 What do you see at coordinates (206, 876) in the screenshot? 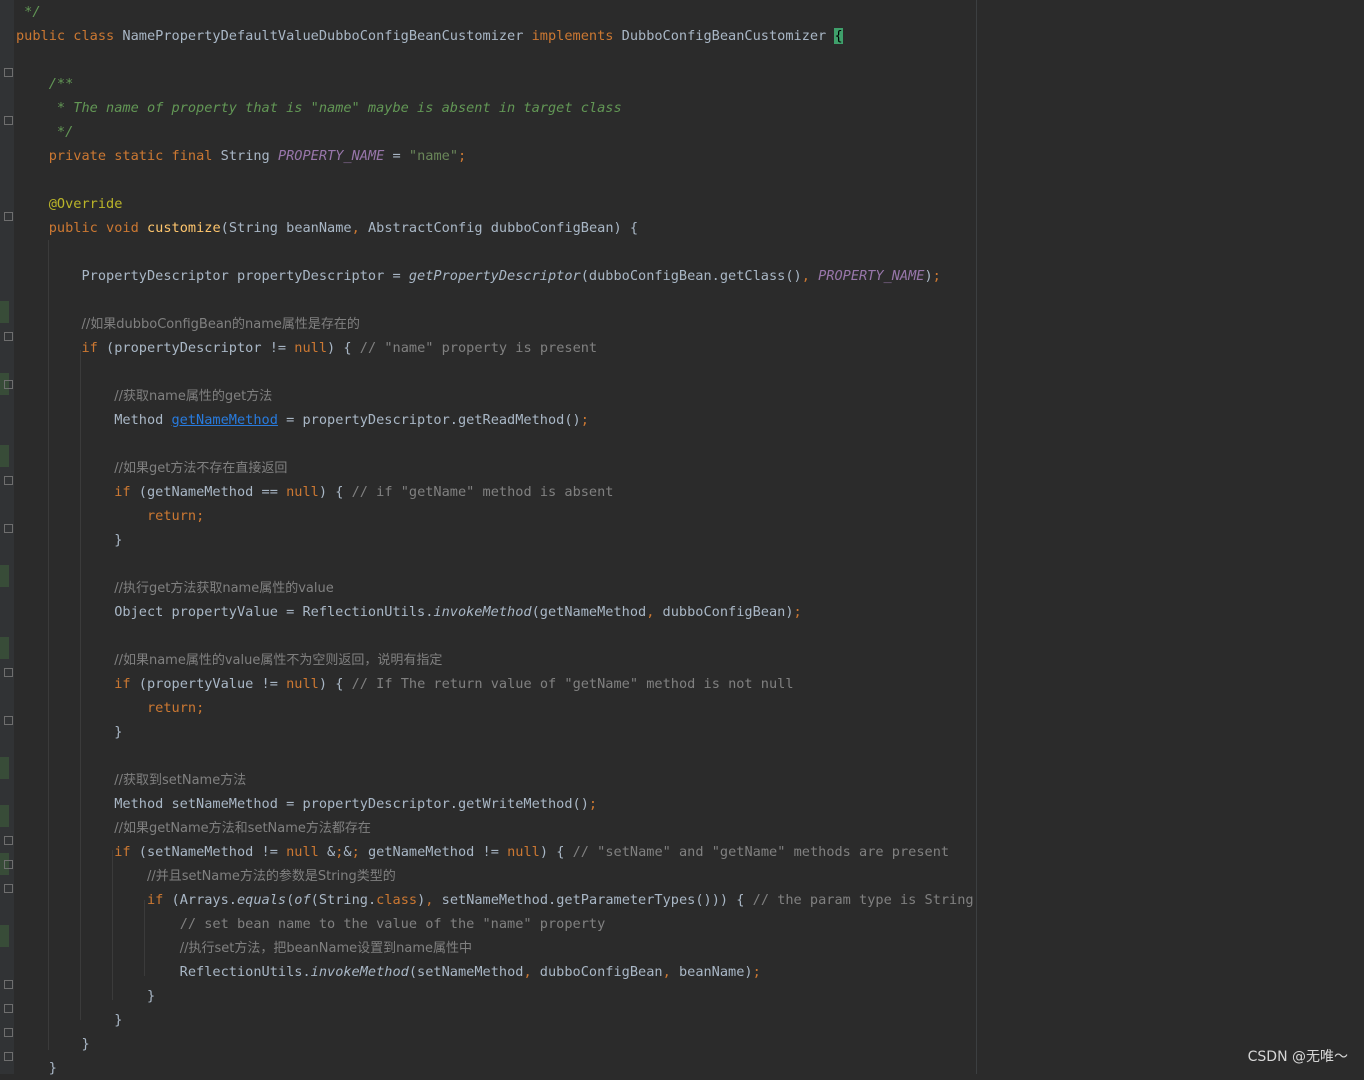
I see `code-line: //并且setName方法的参数是String类型的` at bounding box center [206, 876].